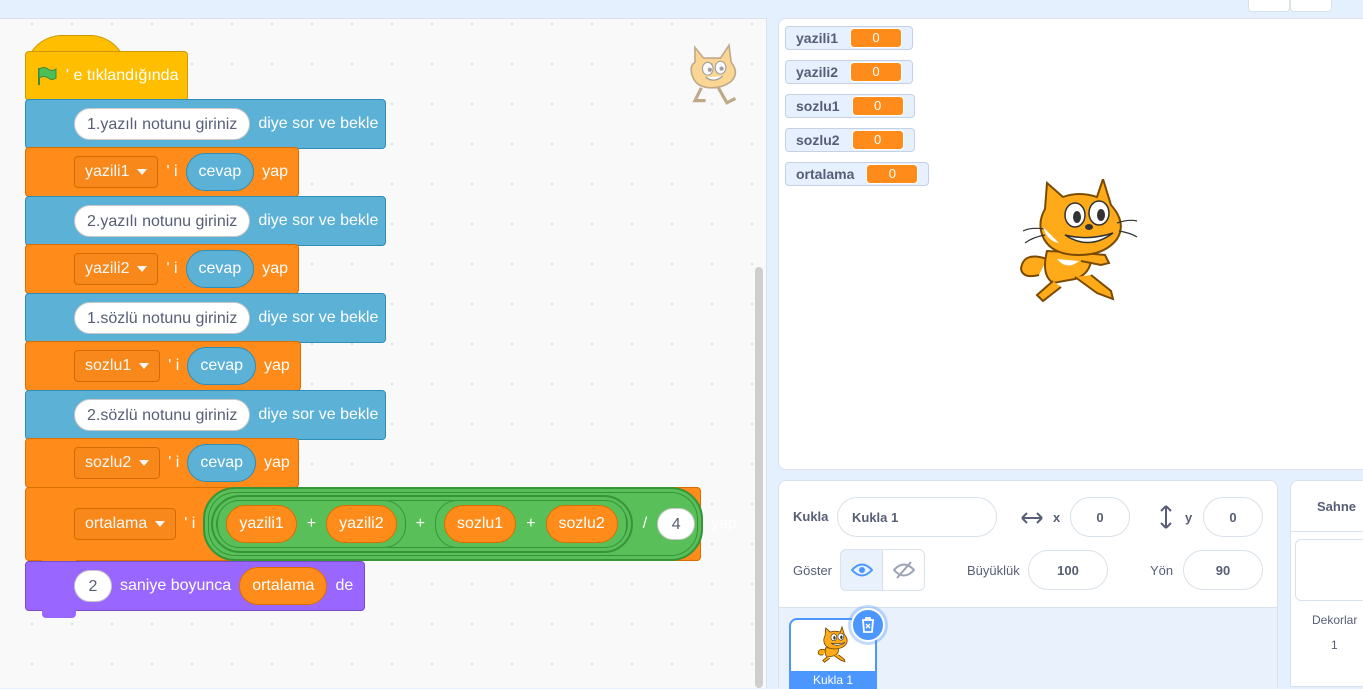 Image resolution: width=1363 pixels, height=689 pixels. I want to click on x-label: x, so click(1057, 517).